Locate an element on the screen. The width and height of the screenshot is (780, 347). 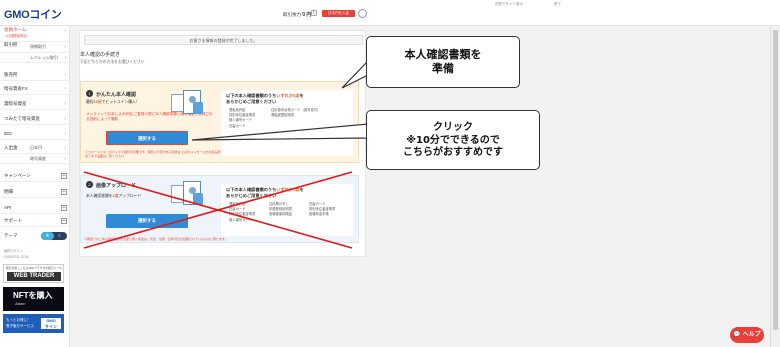
scrollbar-thumb is located at coordinates (775, 180).